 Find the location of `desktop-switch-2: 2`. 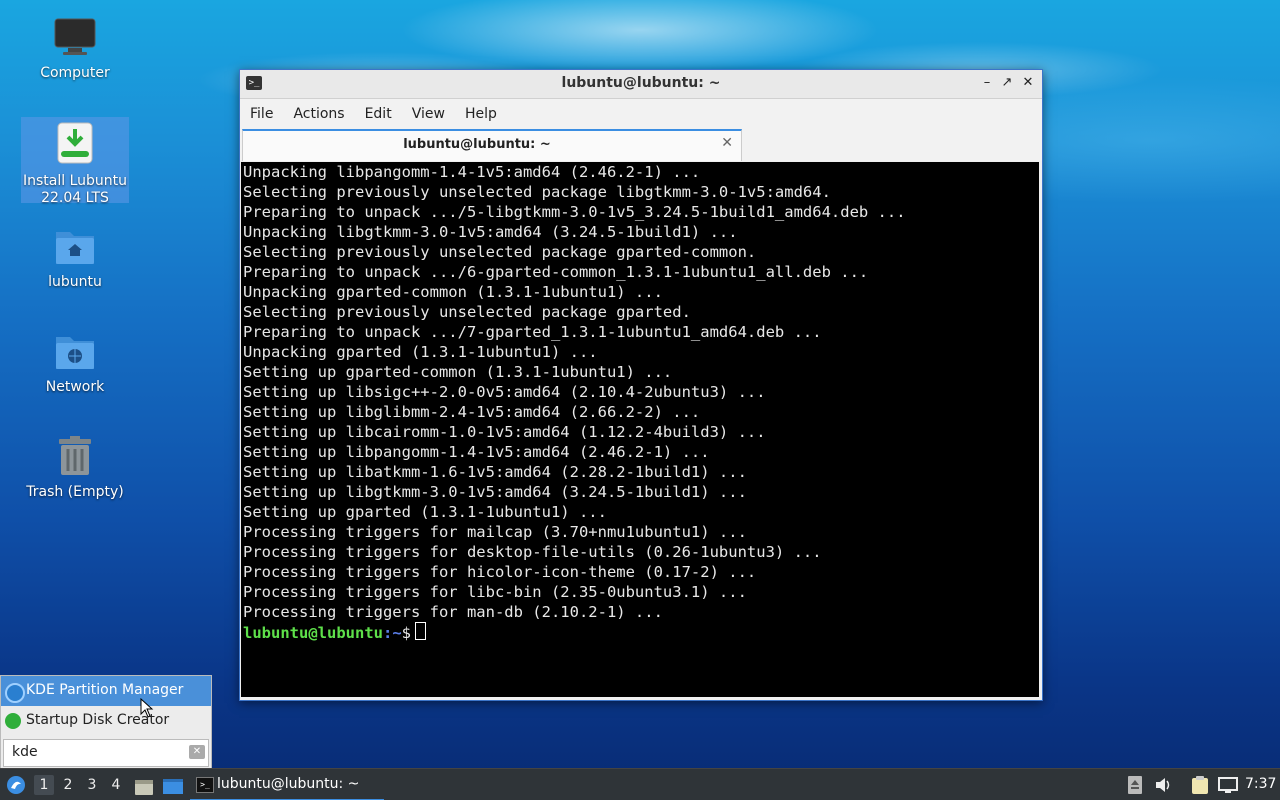

desktop-switch-2: 2 is located at coordinates (68, 785).